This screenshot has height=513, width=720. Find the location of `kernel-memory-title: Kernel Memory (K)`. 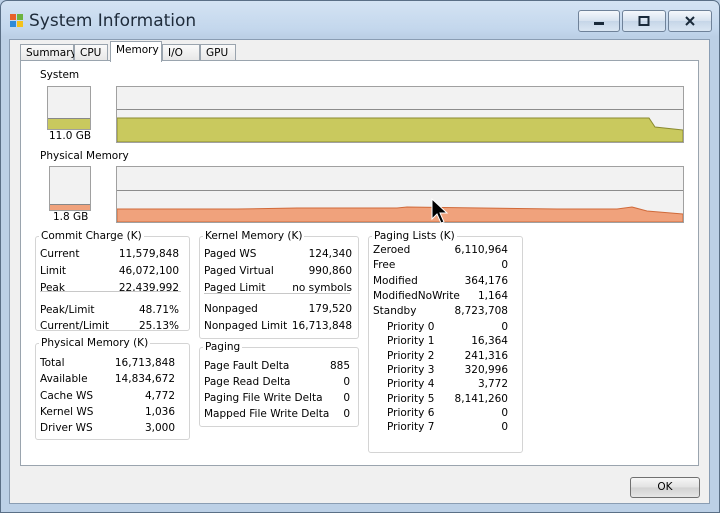

kernel-memory-title: Kernel Memory (K) is located at coordinates (254, 236).